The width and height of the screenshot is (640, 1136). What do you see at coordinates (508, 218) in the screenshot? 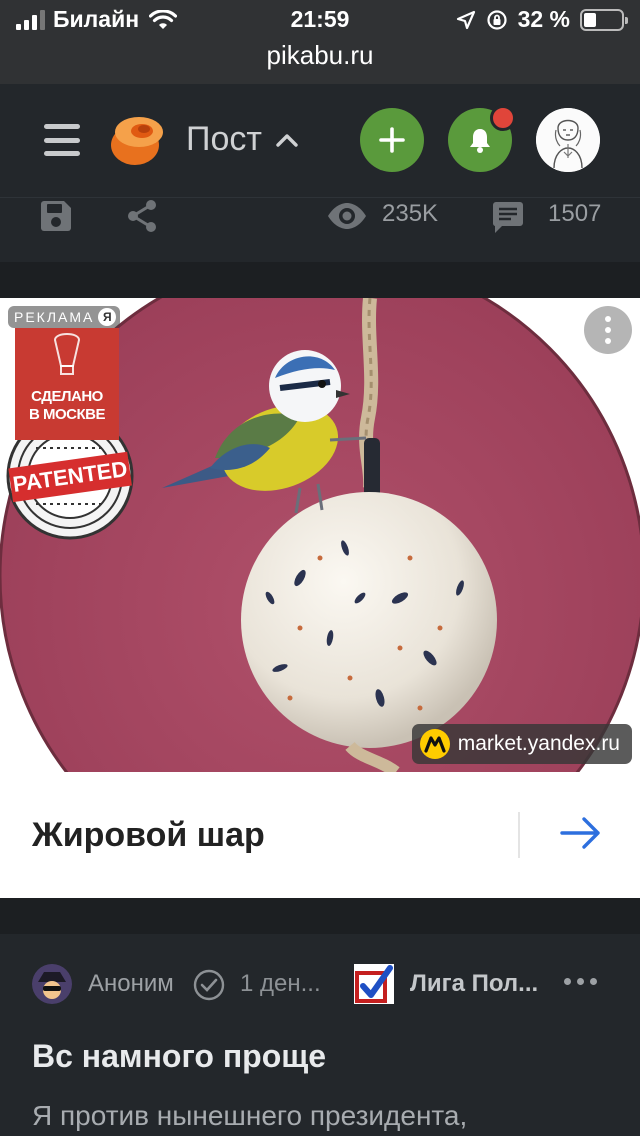
I see `comments-icon` at bounding box center [508, 218].